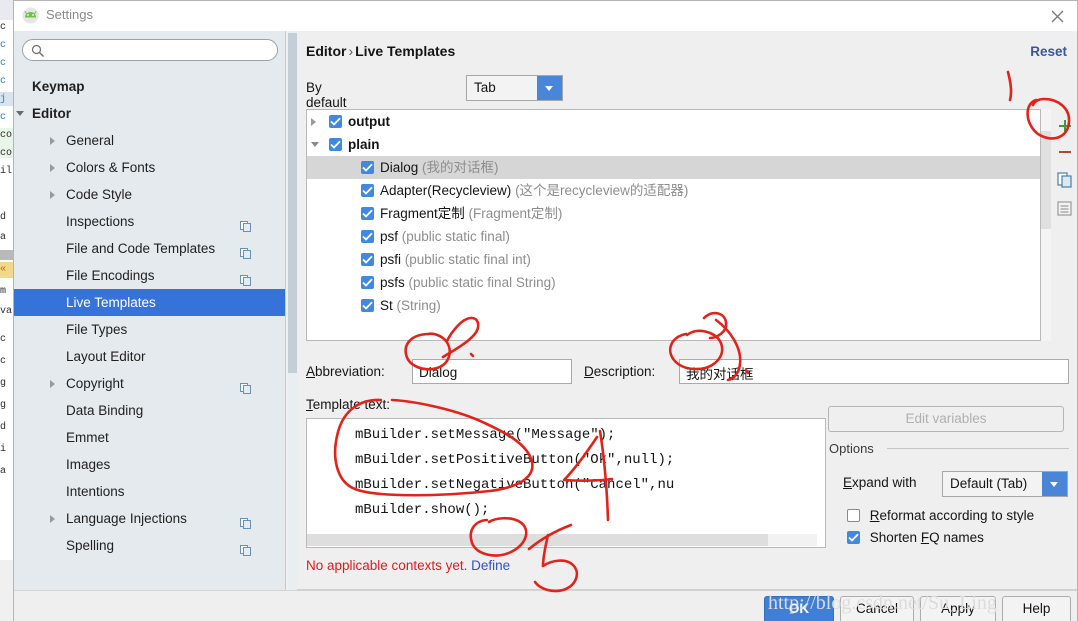 The image size is (1078, 621). I want to click on template-name: Dialog (我的对话框), so click(439, 167).